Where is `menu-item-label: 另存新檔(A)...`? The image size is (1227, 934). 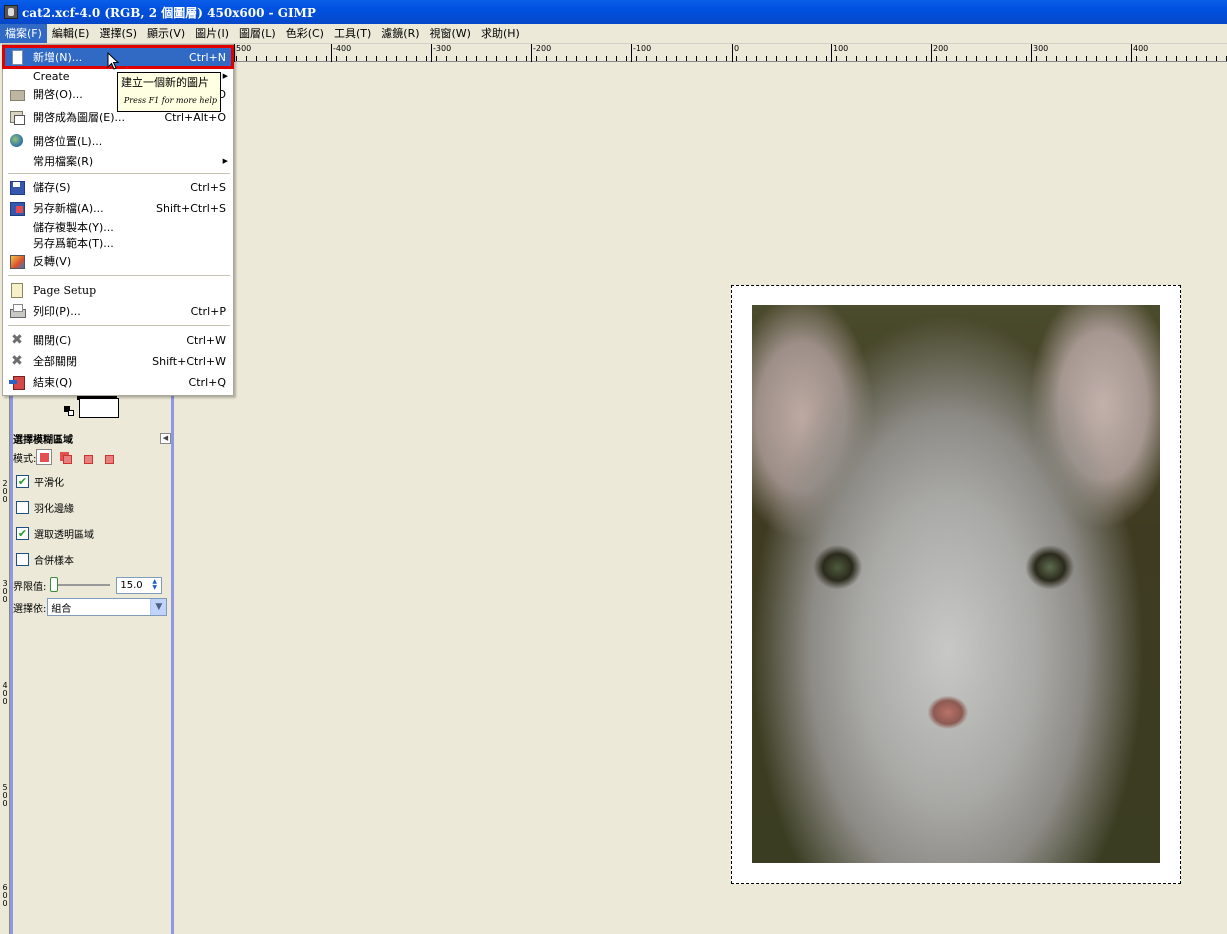 menu-item-label: 另存新檔(A)... is located at coordinates (68, 208).